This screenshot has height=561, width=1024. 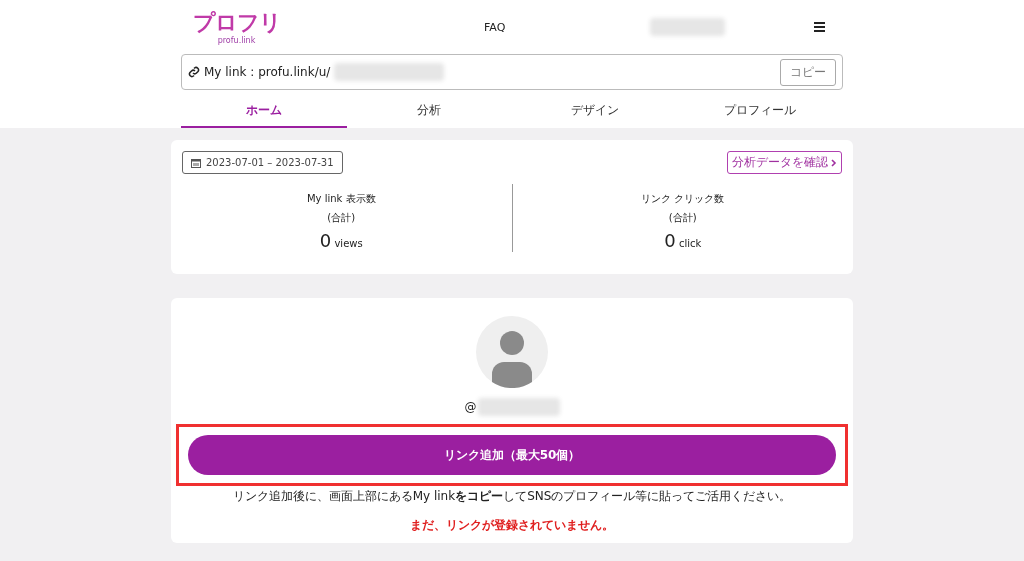 I want to click on menu-button, so click(x=819, y=27).